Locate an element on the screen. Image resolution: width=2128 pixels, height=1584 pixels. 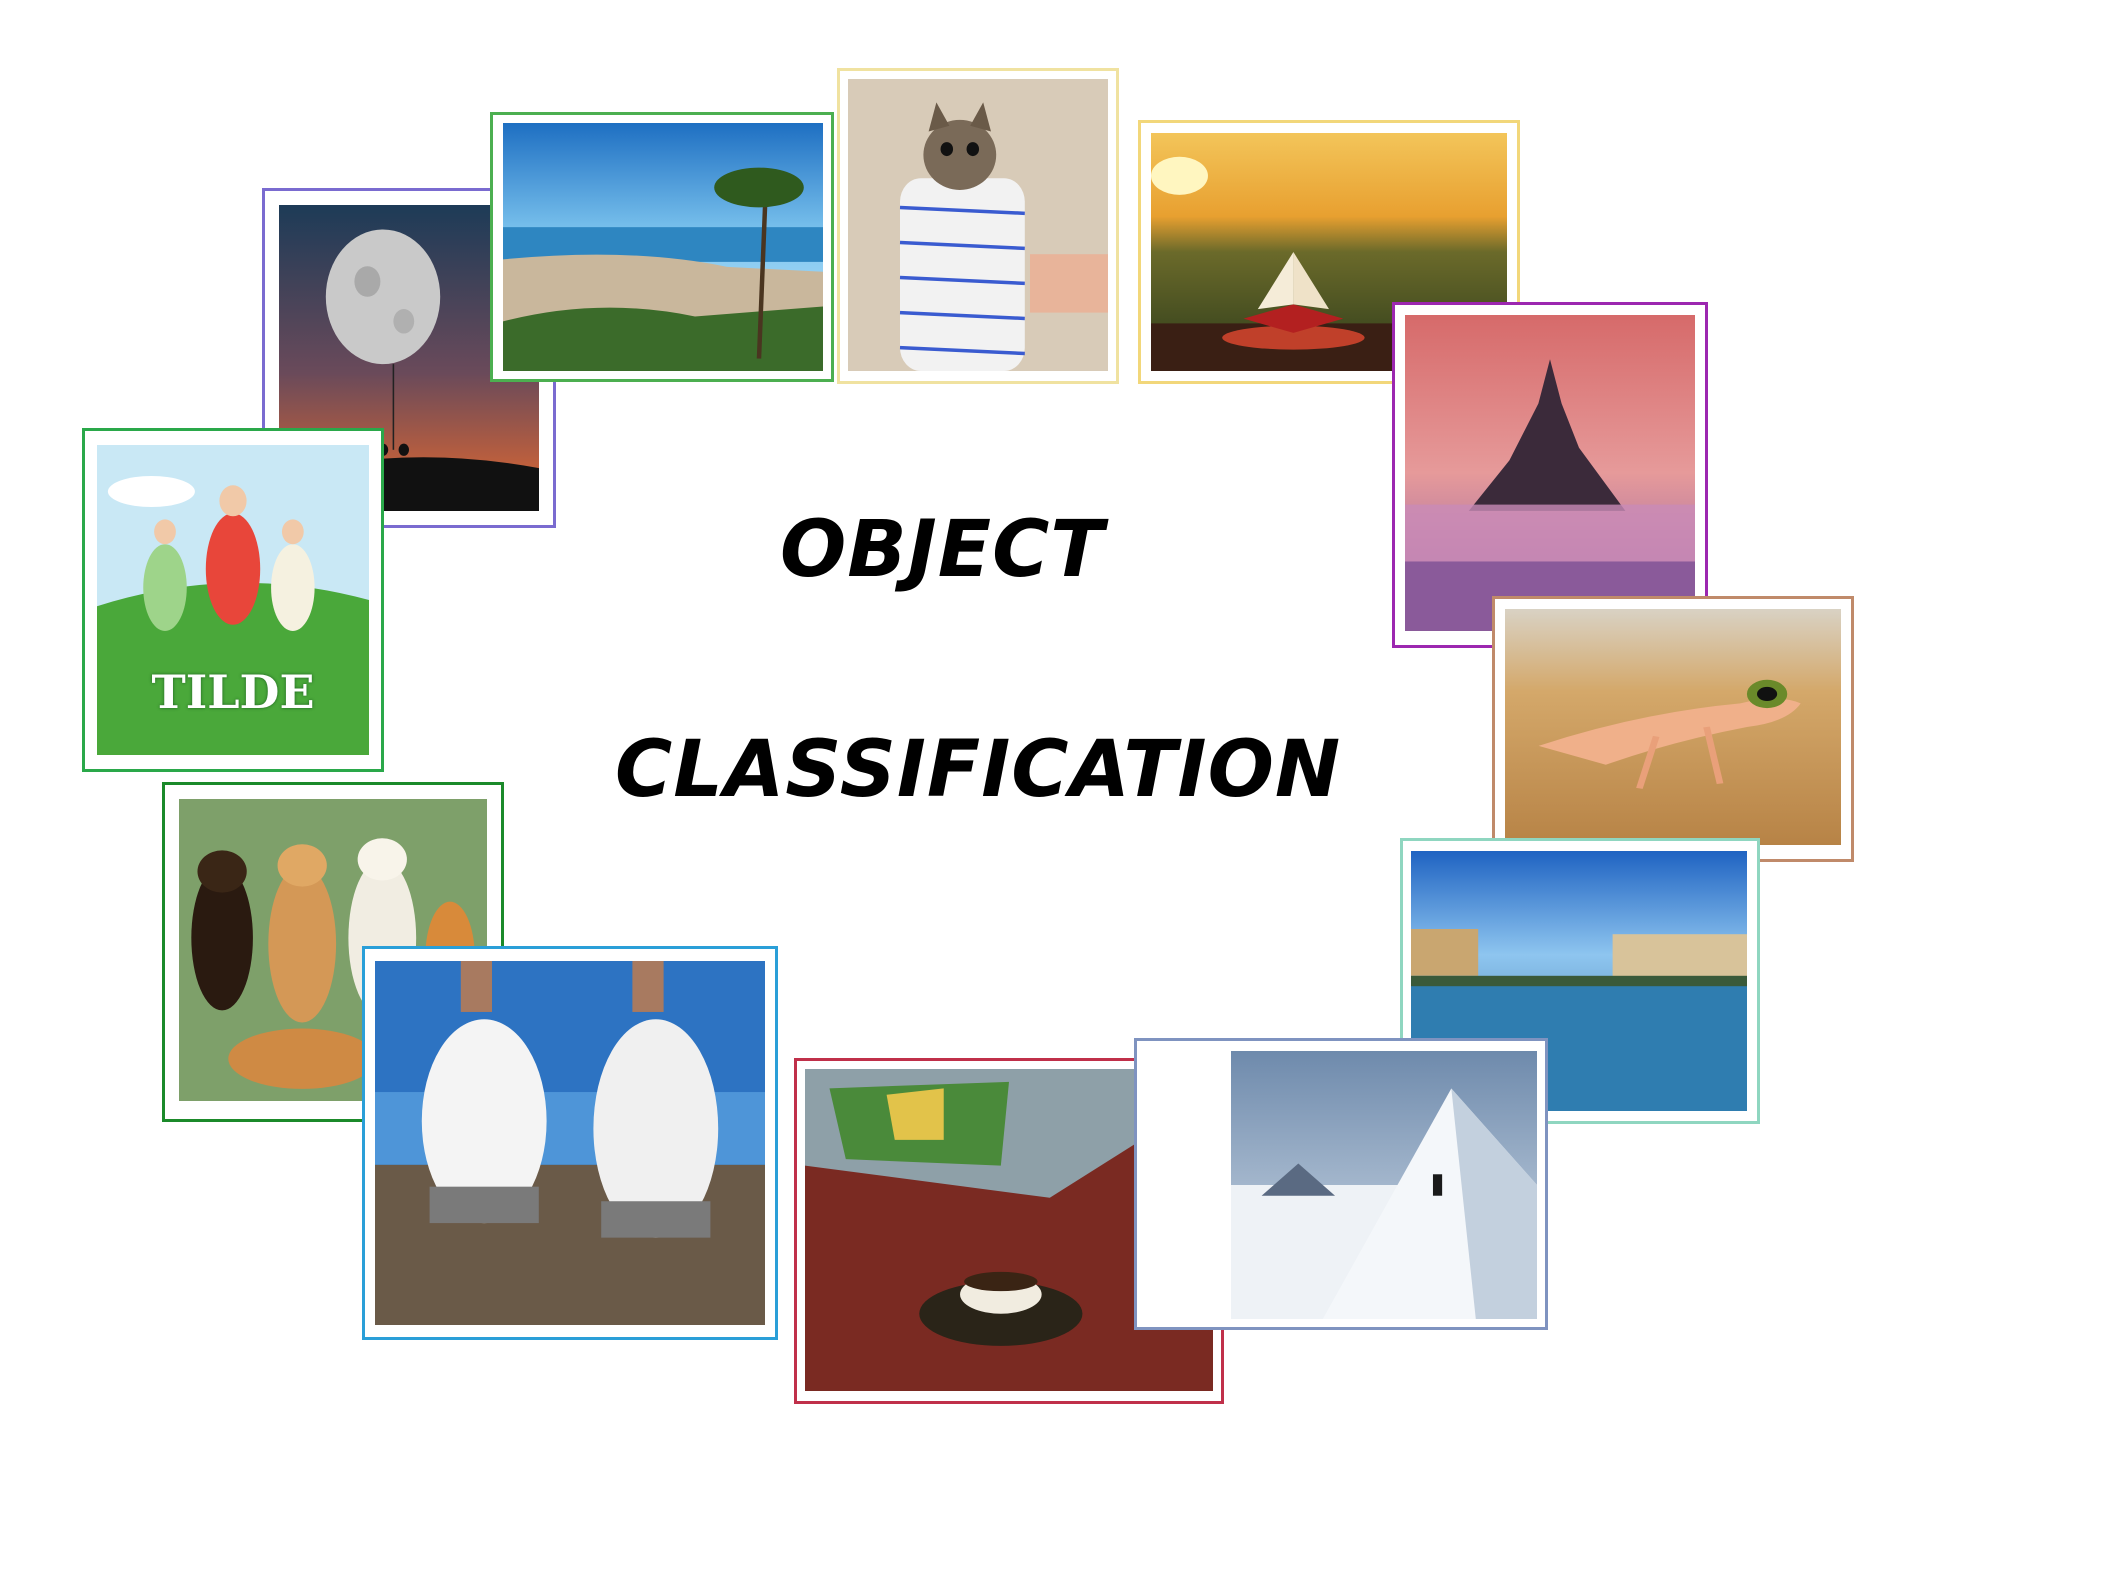
coastal-city-pine-image is located at coordinates (663, 247).